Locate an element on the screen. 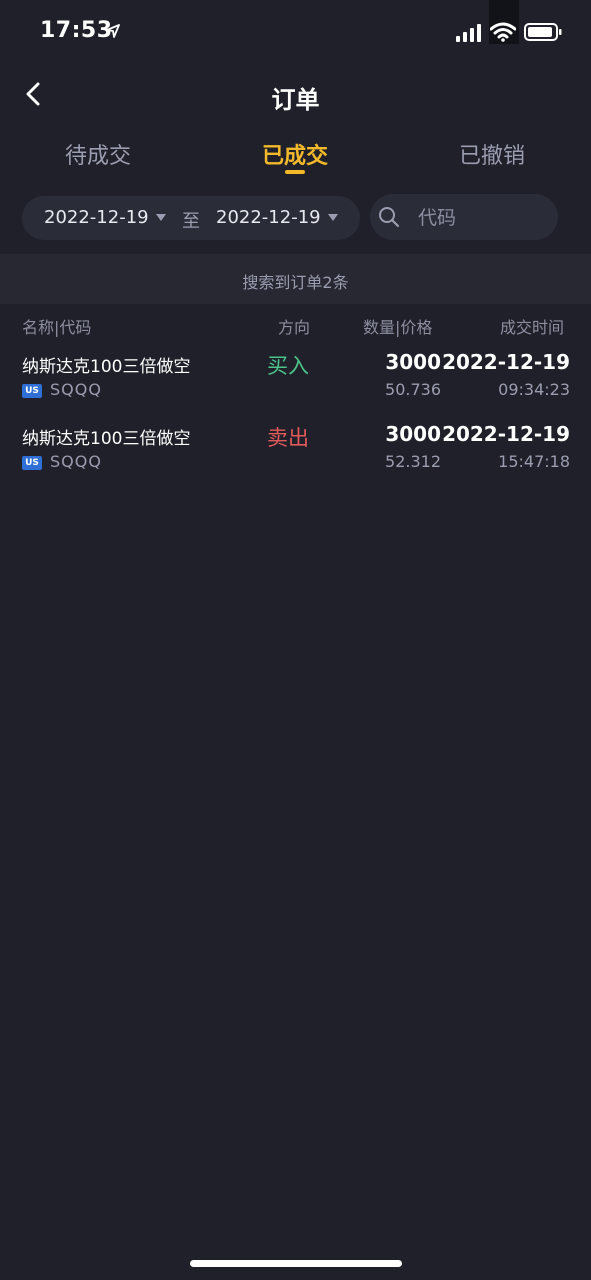 This screenshot has height=1280, width=591. column-header-direction: 方向 is located at coordinates (294, 327).